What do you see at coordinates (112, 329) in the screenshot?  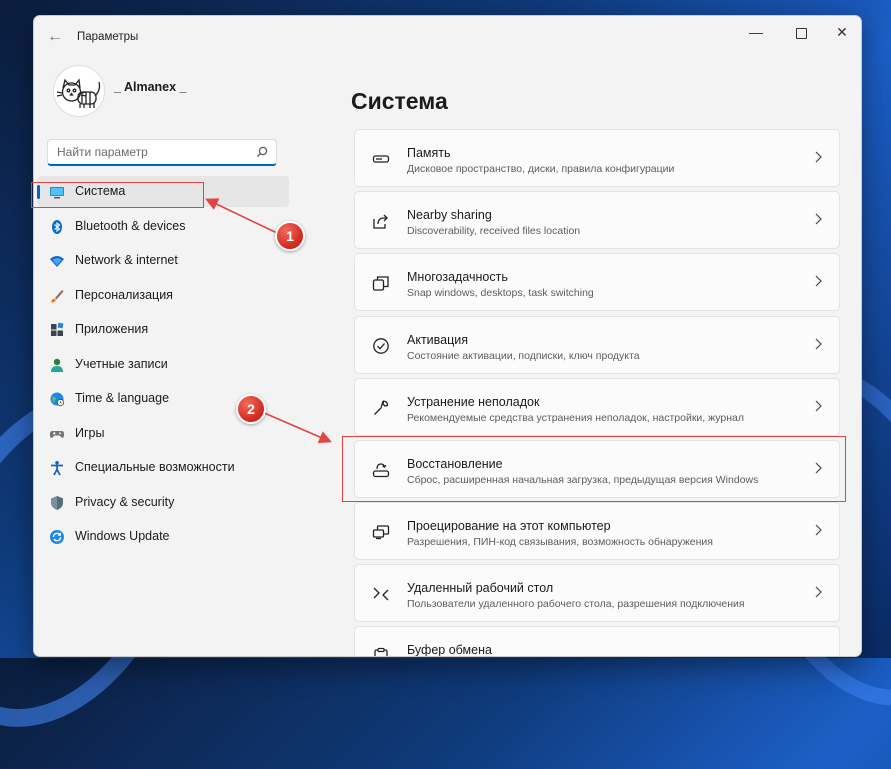 I see `sidebar-item-label: Приложения` at bounding box center [112, 329].